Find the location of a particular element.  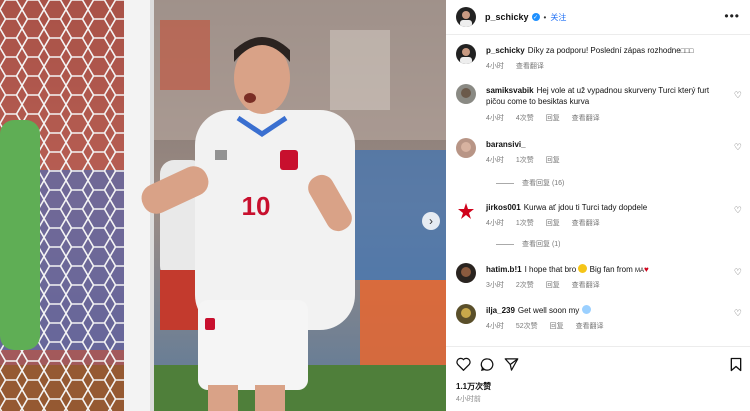

like-post-icon is located at coordinates (463, 364).